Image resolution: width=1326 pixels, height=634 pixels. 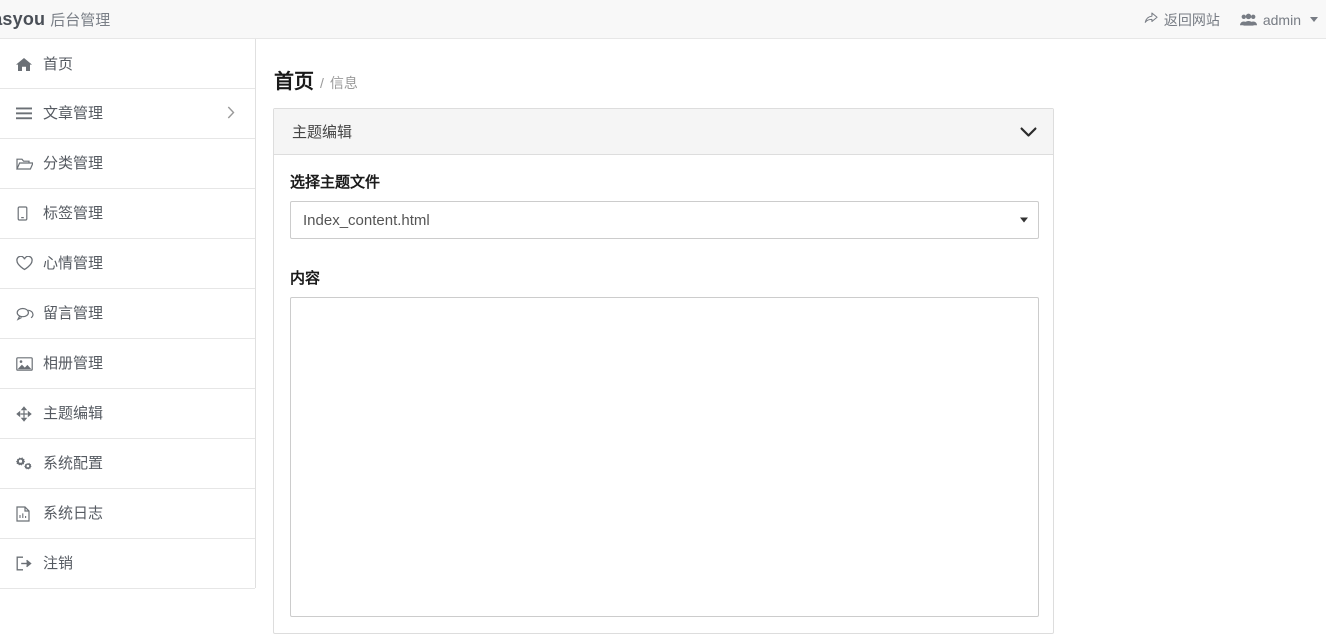 What do you see at coordinates (58, 563) in the screenshot?
I see `sidebar-item-label: 注销` at bounding box center [58, 563].